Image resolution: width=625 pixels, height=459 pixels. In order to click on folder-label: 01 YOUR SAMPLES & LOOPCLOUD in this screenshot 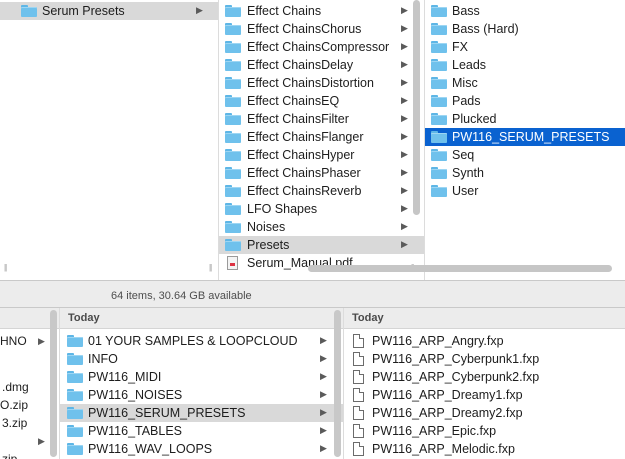, I will do `click(193, 341)`.